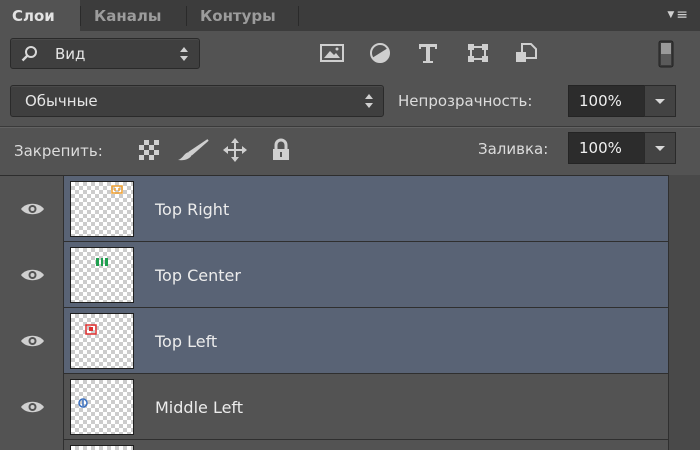 The image size is (700, 450). Describe the element at coordinates (606, 148) in the screenshot. I see `fill-input: 100%` at that location.